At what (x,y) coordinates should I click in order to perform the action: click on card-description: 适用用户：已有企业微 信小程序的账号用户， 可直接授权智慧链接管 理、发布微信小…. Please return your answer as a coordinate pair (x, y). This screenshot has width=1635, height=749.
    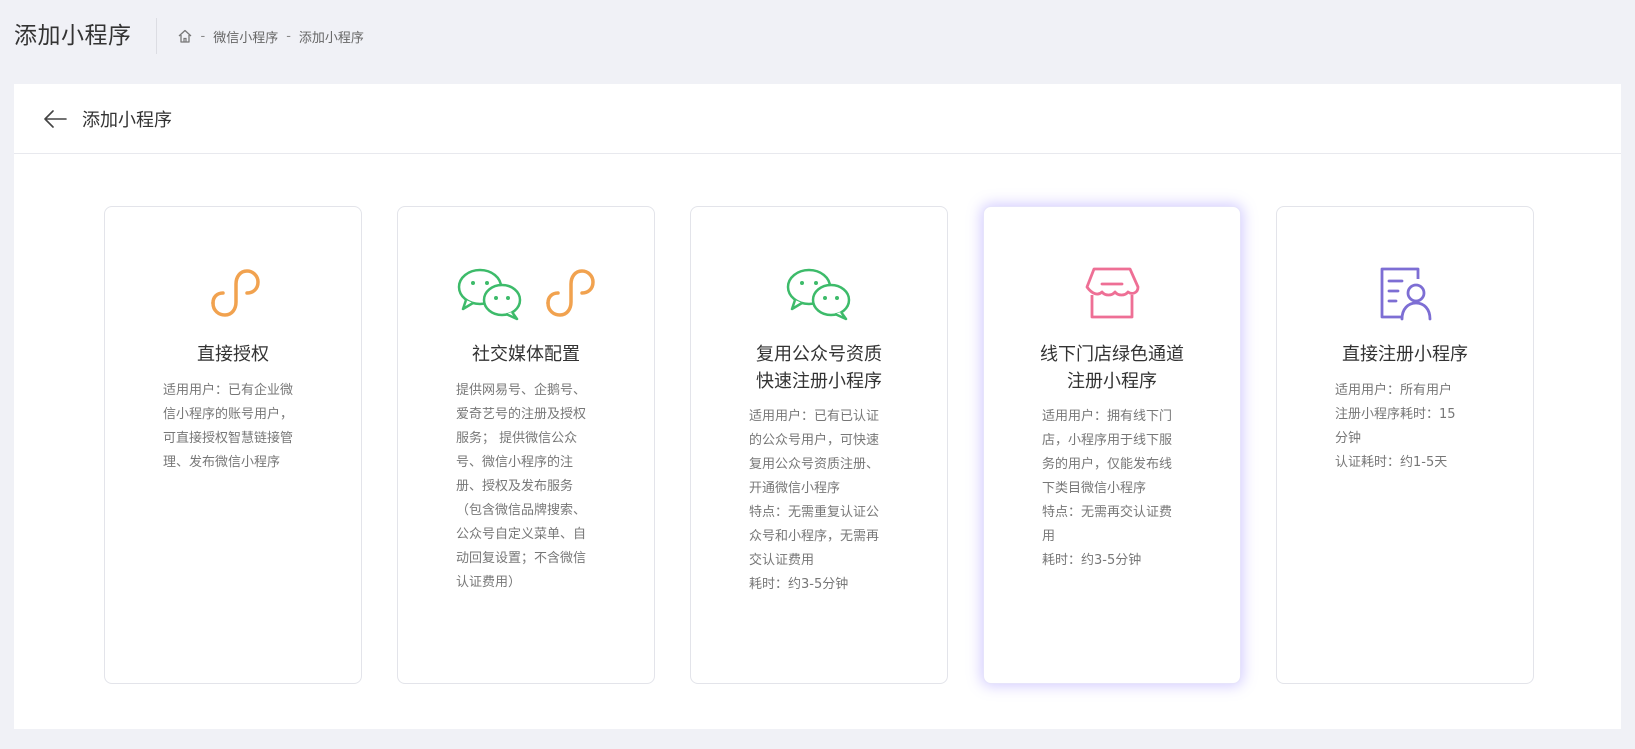
    Looking at the image, I should click on (228, 426).